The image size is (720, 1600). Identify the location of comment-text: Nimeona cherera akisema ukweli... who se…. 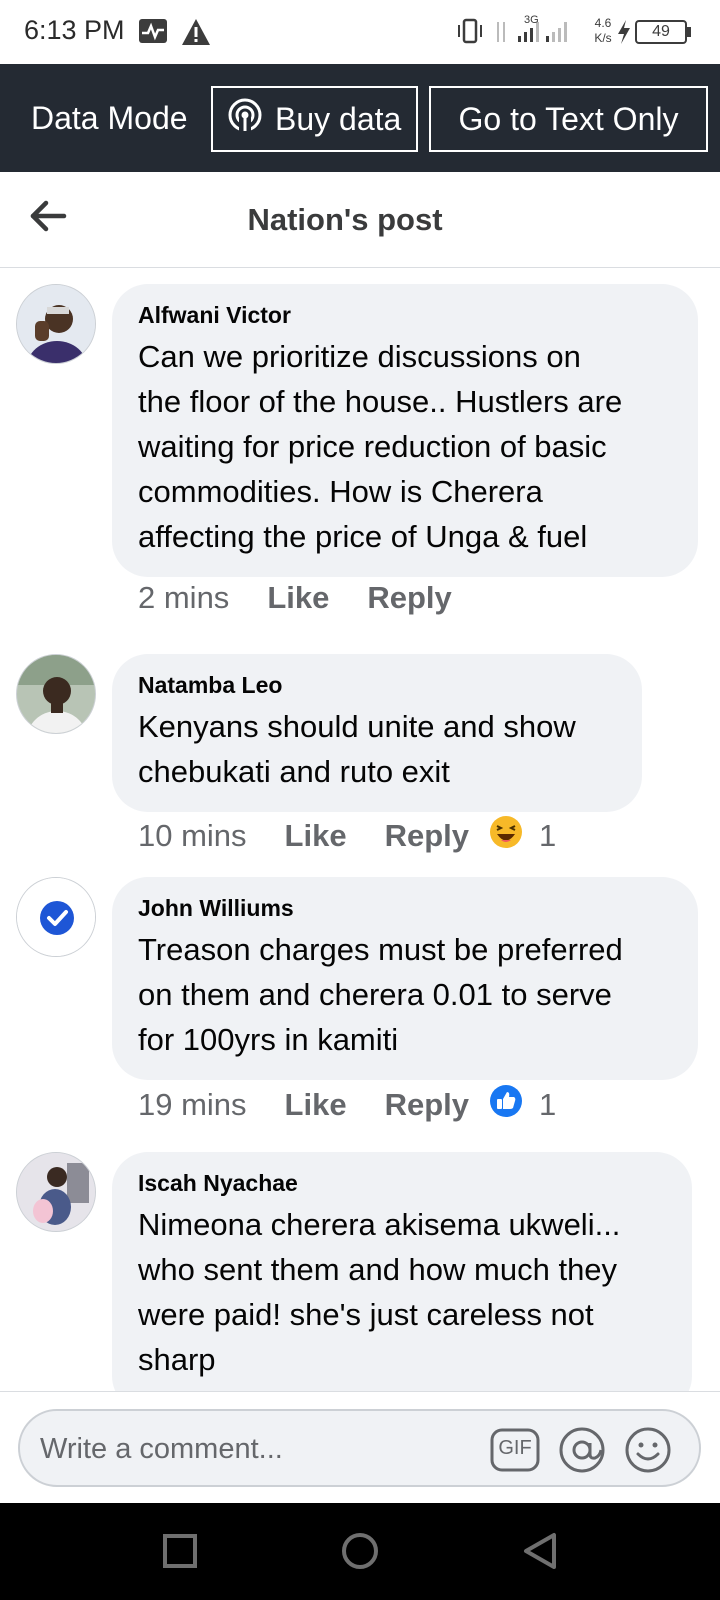
(379, 1292).